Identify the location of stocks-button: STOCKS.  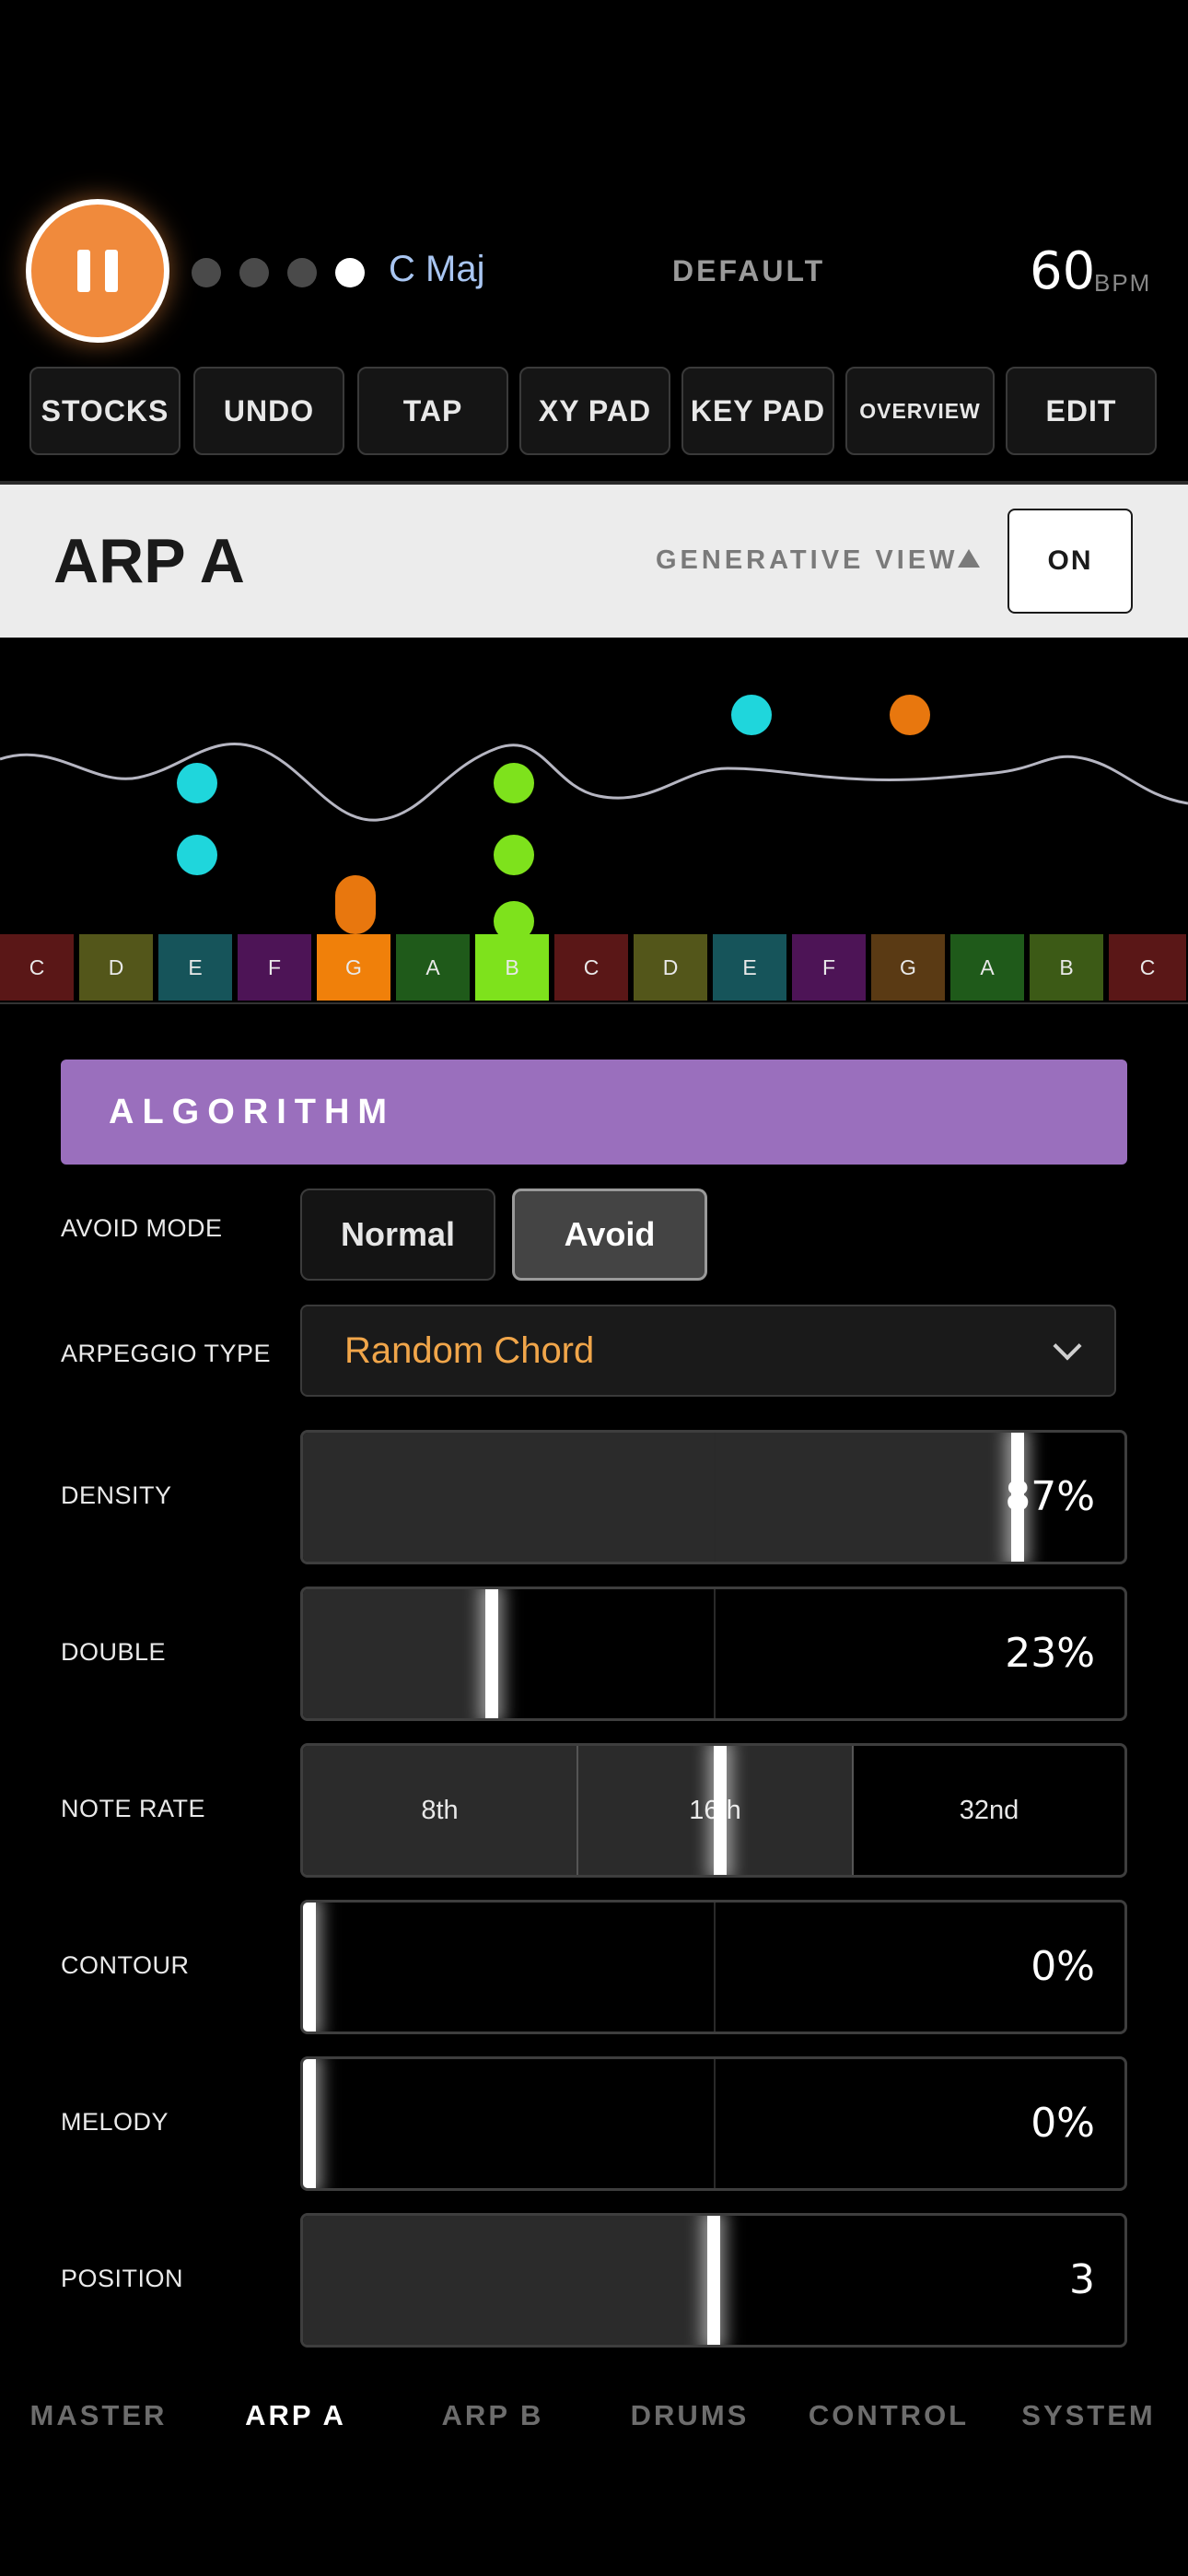
(105, 411).